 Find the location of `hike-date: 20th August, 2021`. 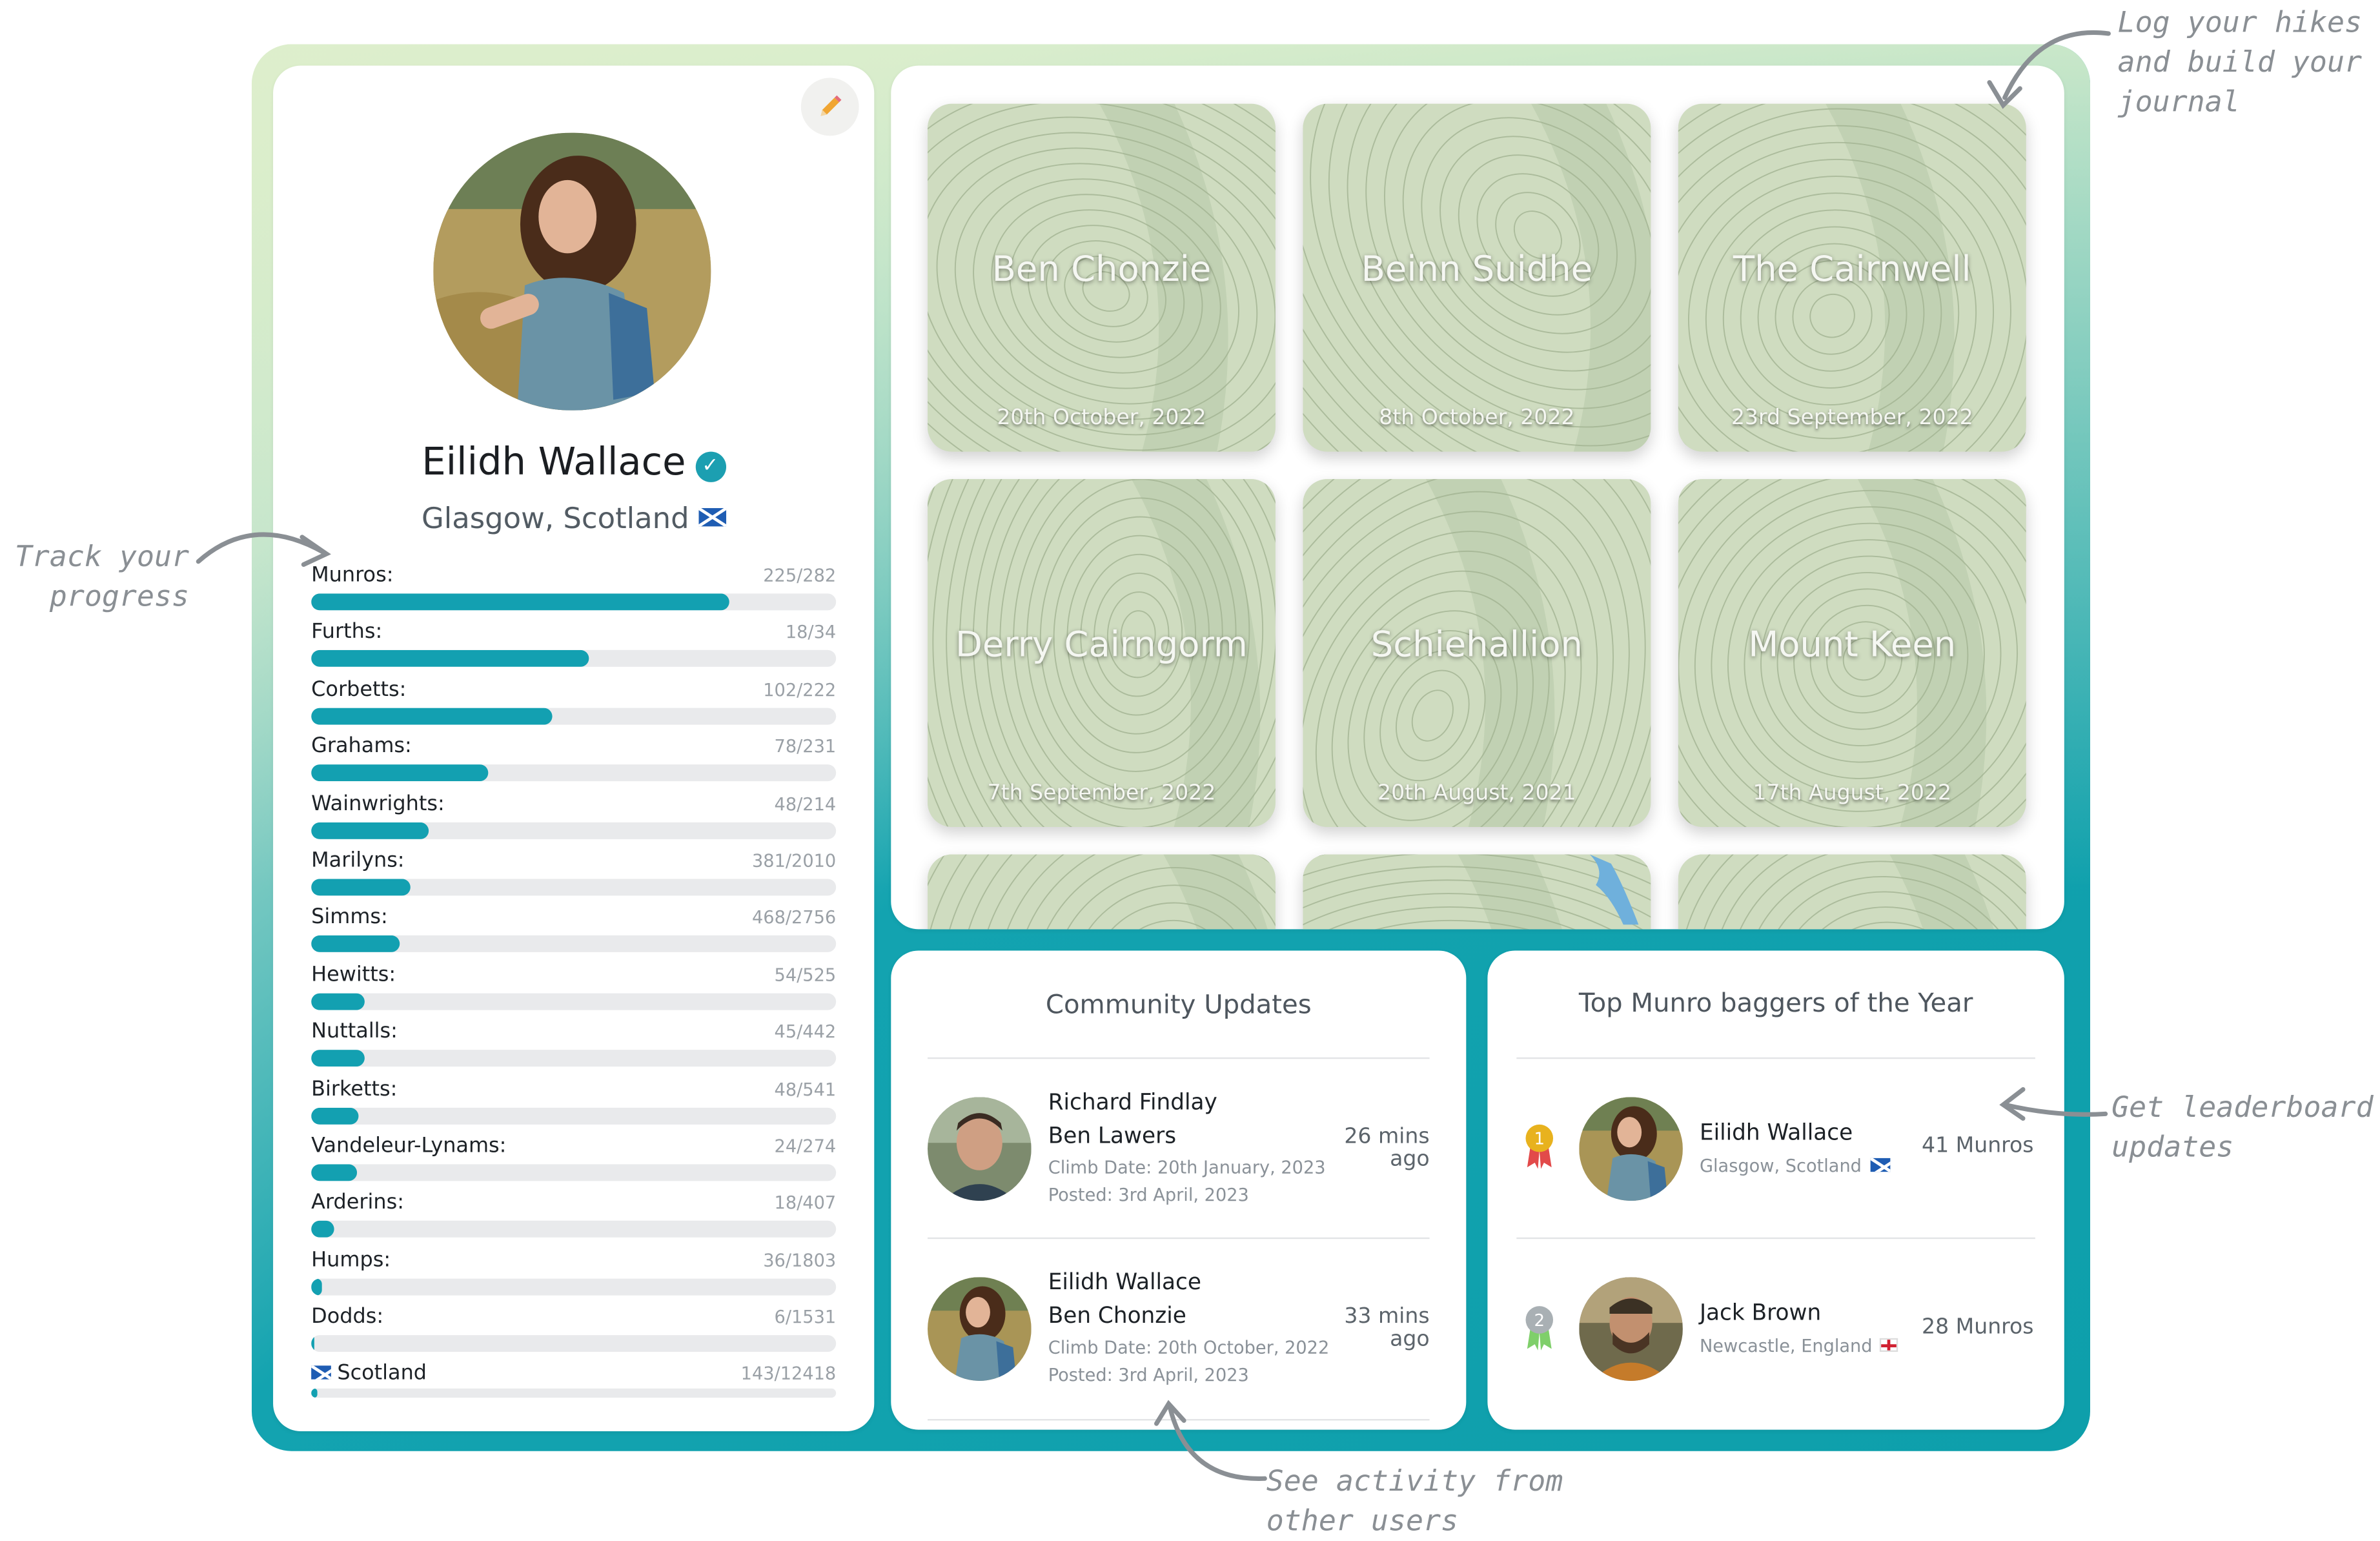

hike-date: 20th August, 2021 is located at coordinates (1477, 793).